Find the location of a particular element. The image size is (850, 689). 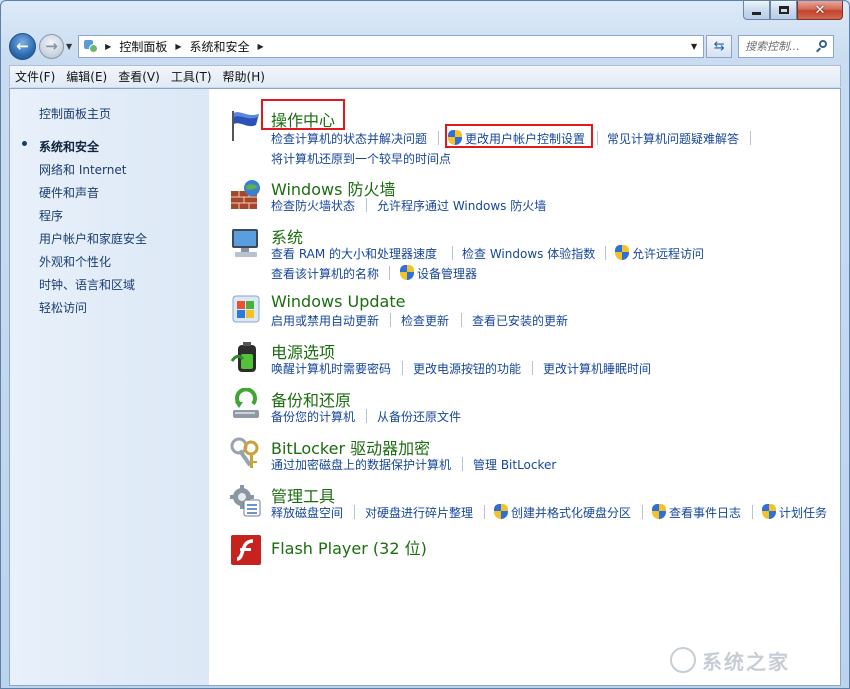

flag-icon is located at coordinates (246, 126).